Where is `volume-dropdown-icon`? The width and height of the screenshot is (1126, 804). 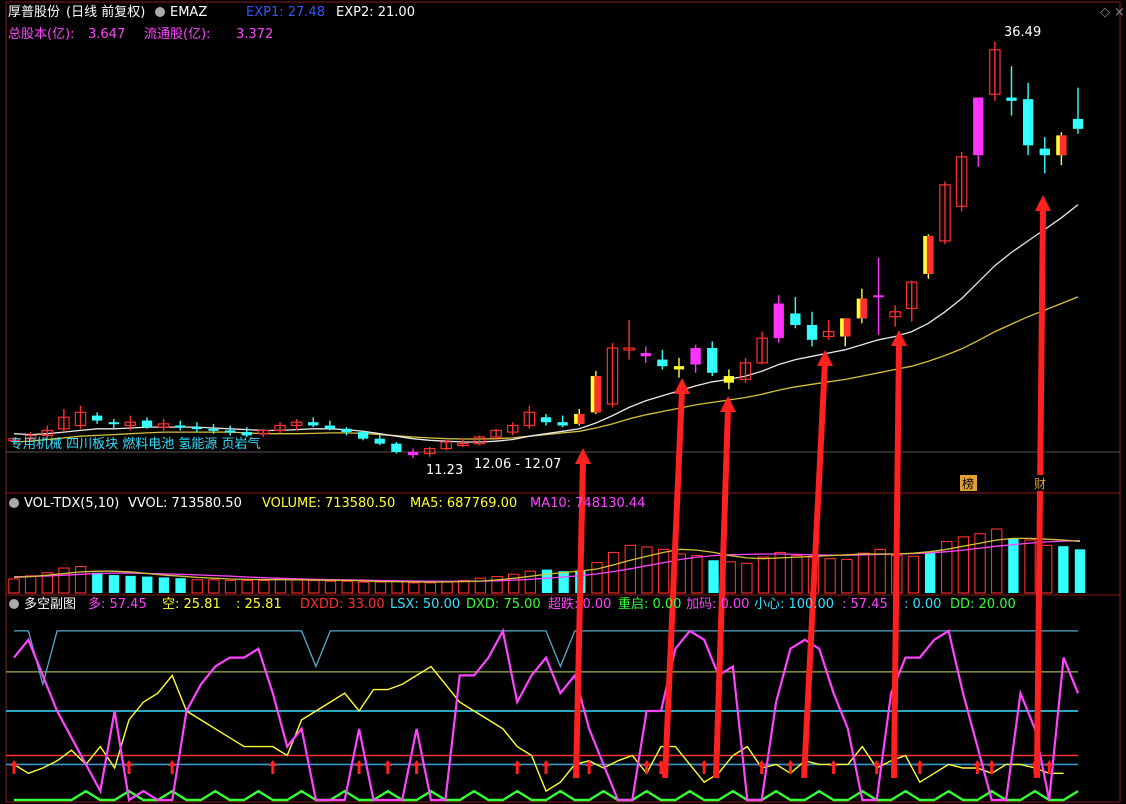 volume-dropdown-icon is located at coordinates (14, 503).